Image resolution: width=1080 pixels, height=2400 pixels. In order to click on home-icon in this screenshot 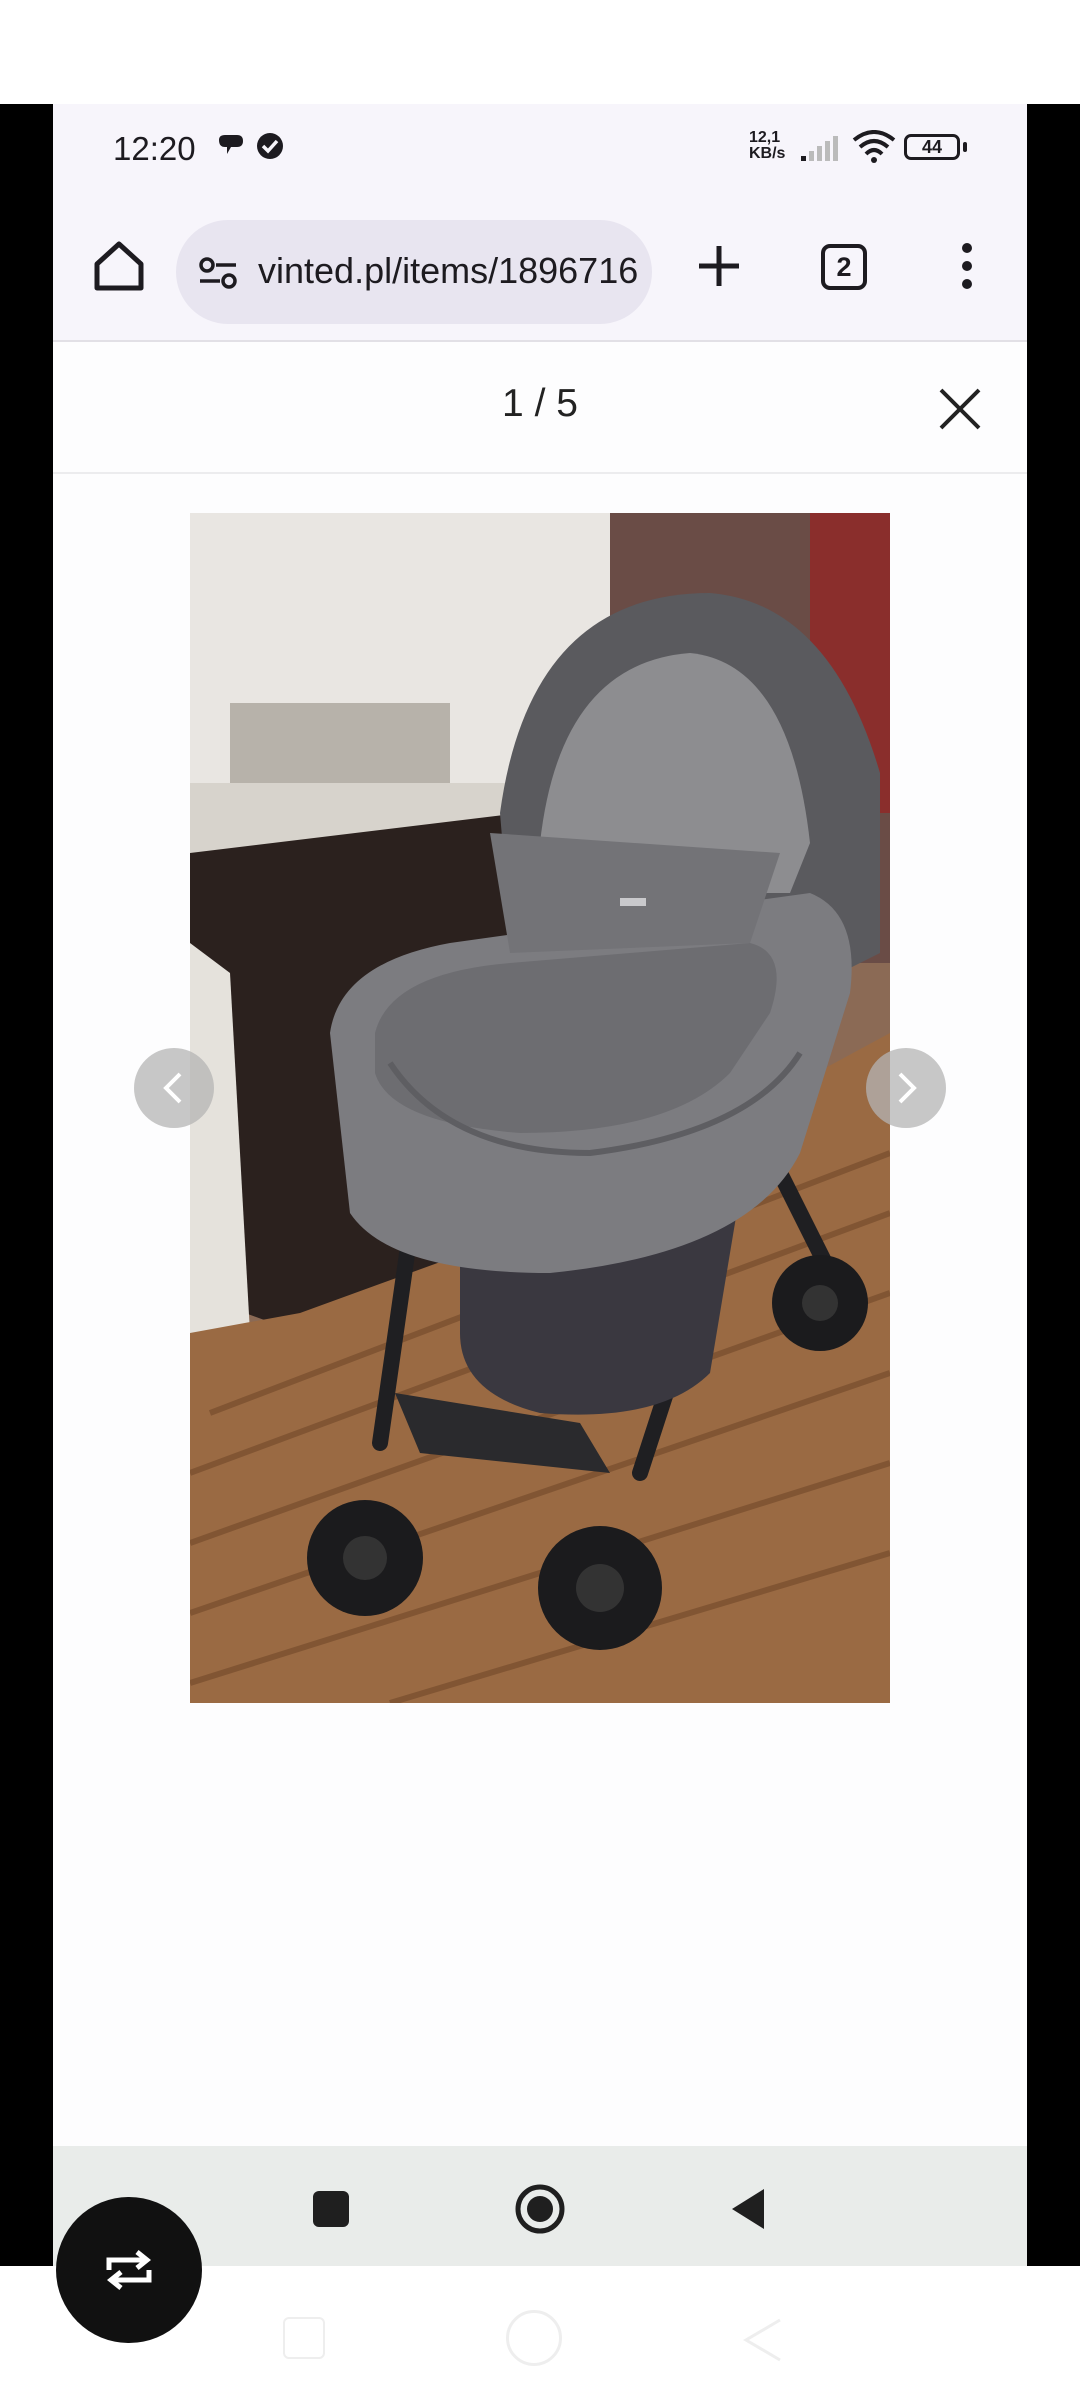, I will do `click(119, 266)`.